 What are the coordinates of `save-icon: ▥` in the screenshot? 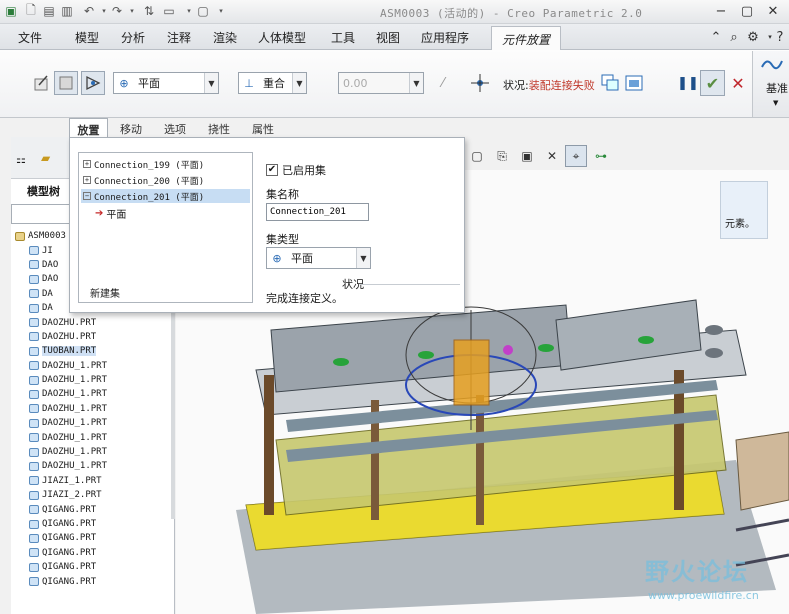 It's located at (67, 11).